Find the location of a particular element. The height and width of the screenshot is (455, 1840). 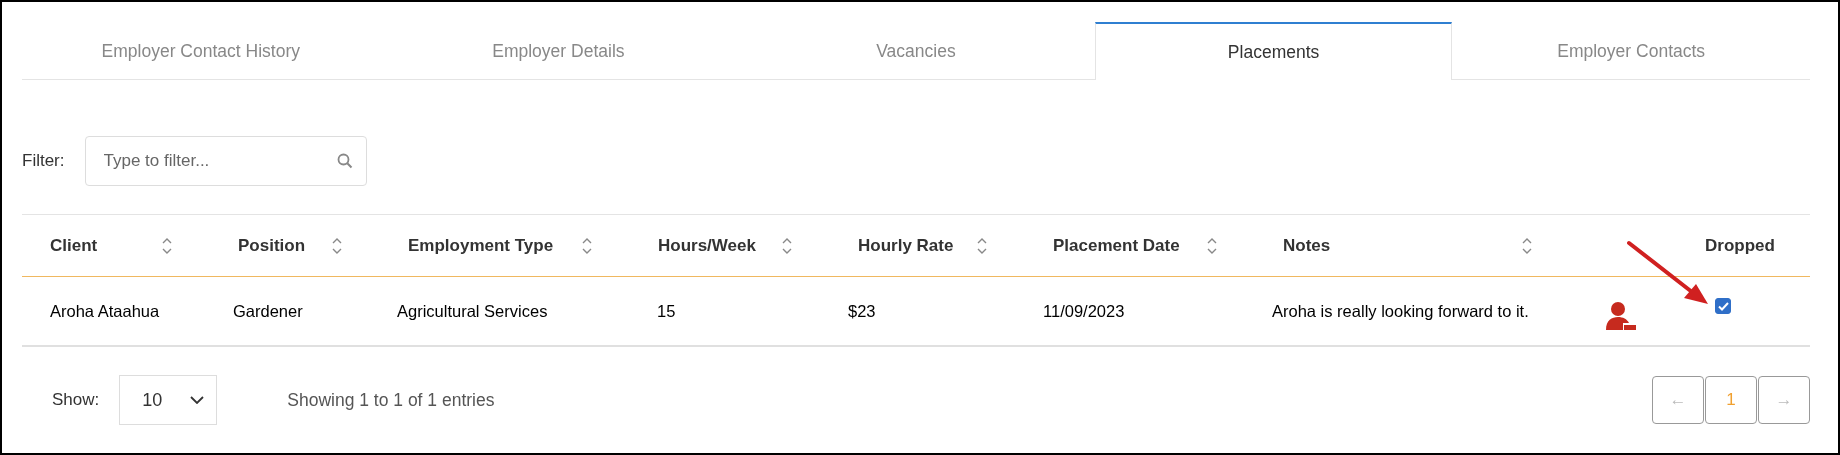

show-label: Show: is located at coordinates (76, 400).